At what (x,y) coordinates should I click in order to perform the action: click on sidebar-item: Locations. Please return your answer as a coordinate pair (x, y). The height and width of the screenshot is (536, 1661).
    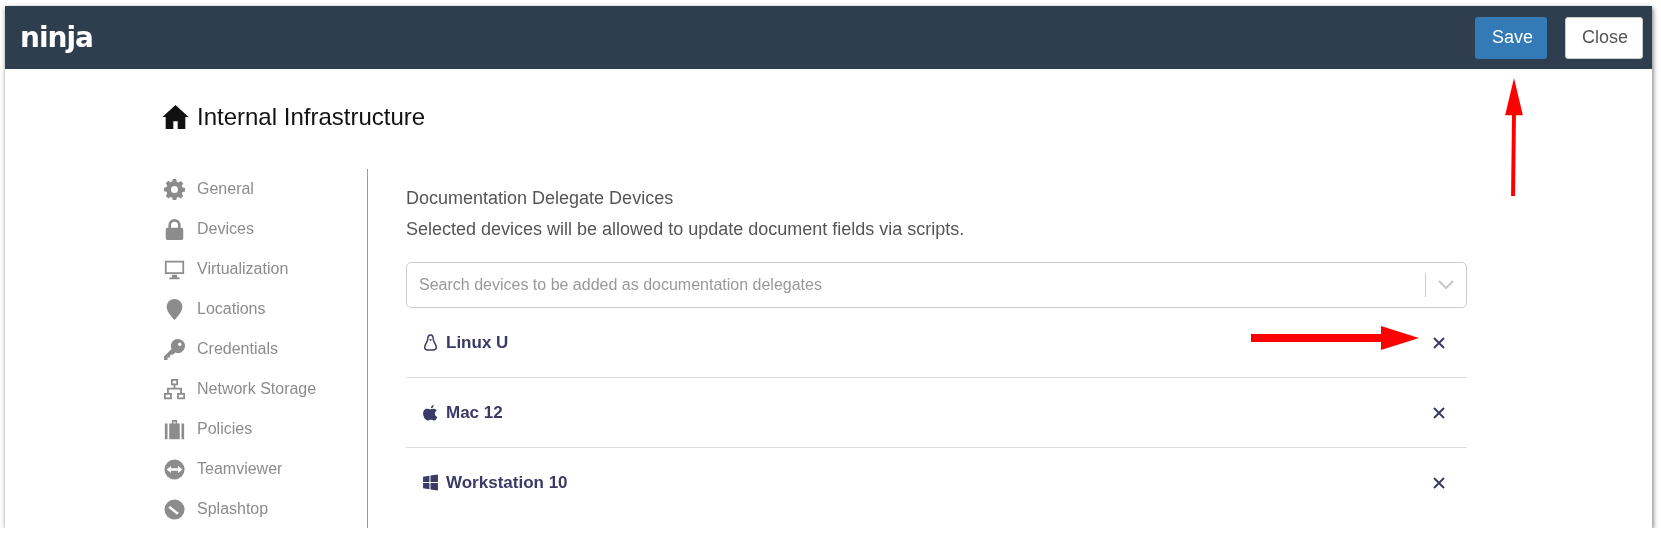
    Looking at the image, I should click on (231, 309).